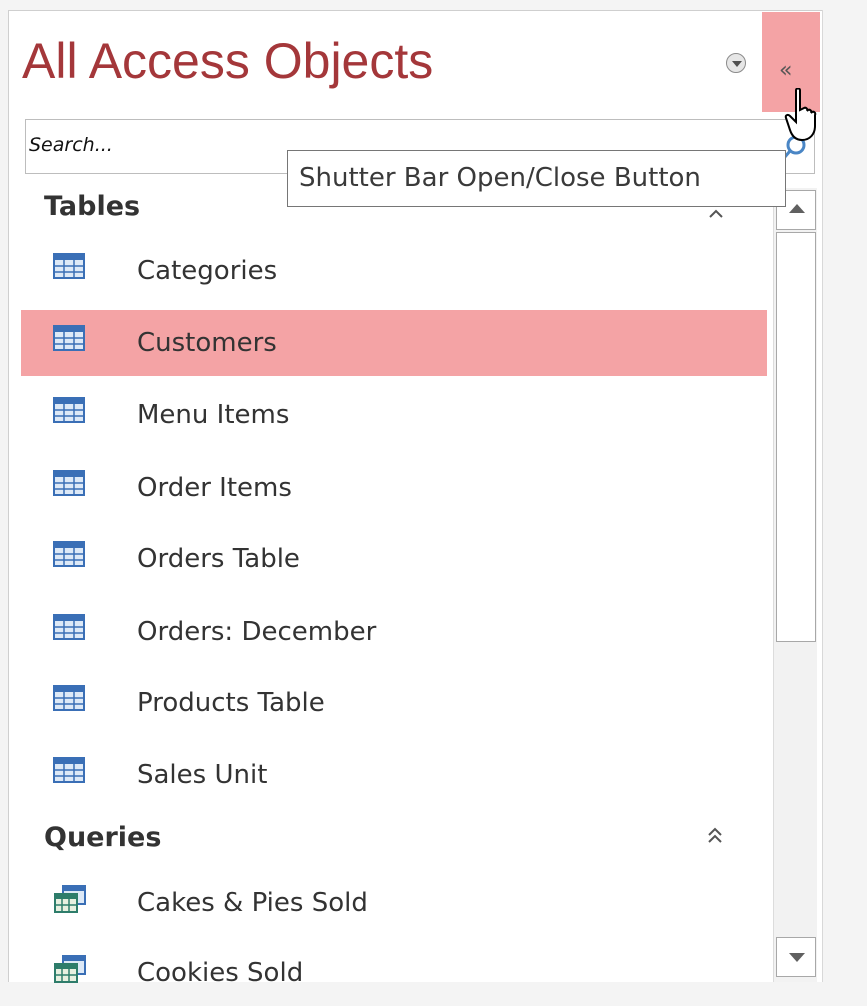 The image size is (867, 1006). Describe the element at coordinates (207, 343) in the screenshot. I see `list-item-label: Customers` at that location.